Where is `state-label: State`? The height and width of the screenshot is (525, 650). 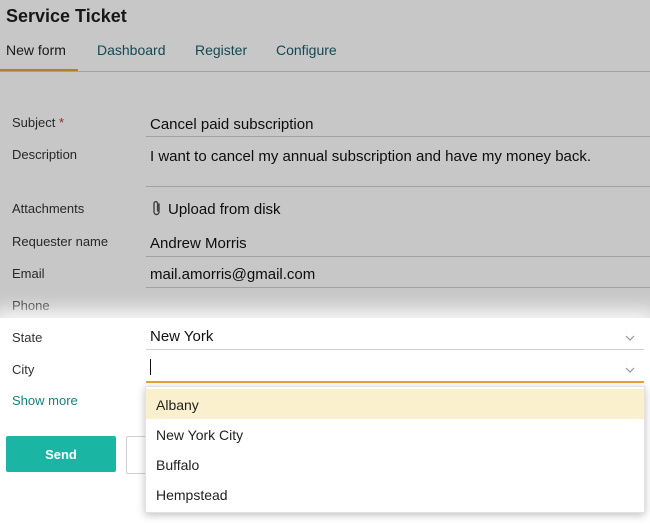 state-label: State is located at coordinates (27, 337).